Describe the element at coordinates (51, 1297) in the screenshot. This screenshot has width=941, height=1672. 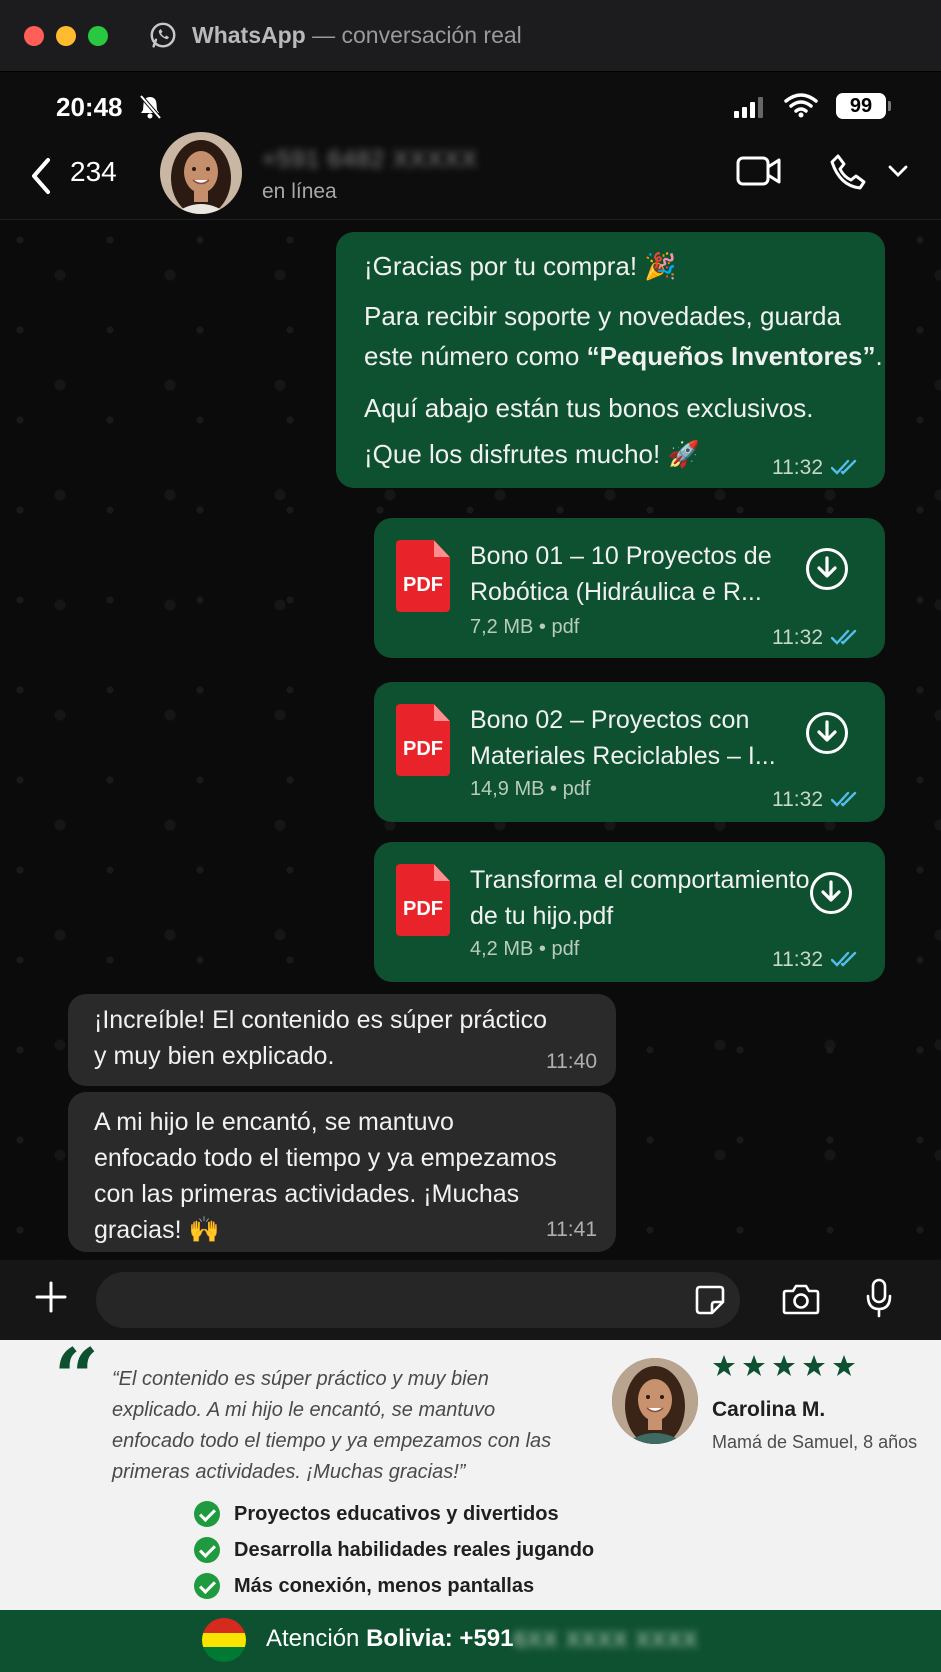
I see `plus-icon` at that location.